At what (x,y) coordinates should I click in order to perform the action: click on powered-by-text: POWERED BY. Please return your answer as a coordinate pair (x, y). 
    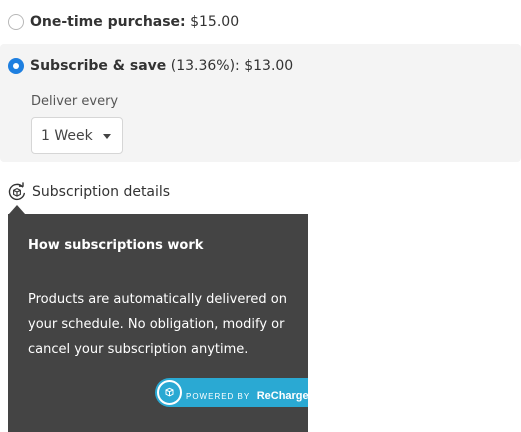
    Looking at the image, I should click on (218, 396).